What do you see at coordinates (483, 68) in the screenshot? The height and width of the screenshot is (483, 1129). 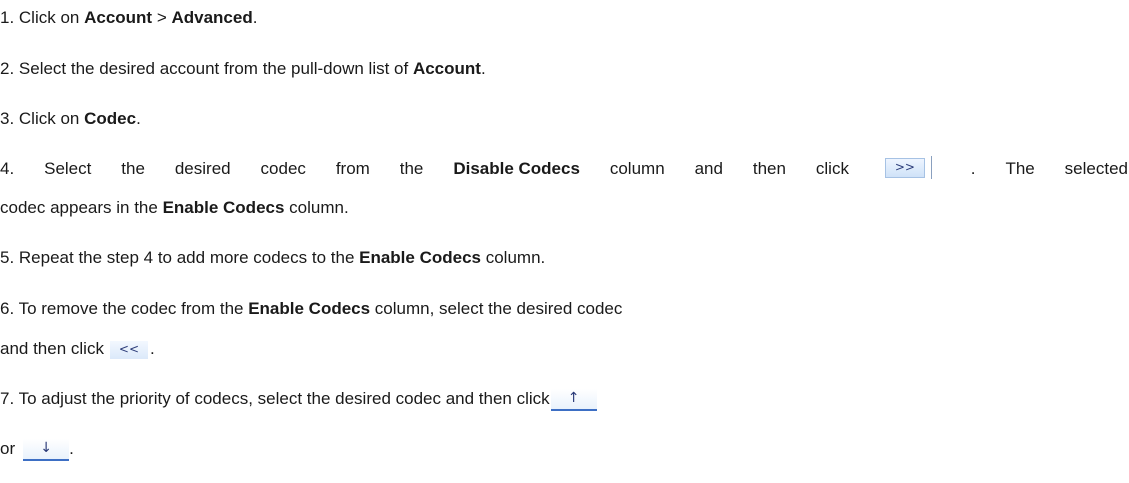 I see `step-2-suffix: .` at bounding box center [483, 68].